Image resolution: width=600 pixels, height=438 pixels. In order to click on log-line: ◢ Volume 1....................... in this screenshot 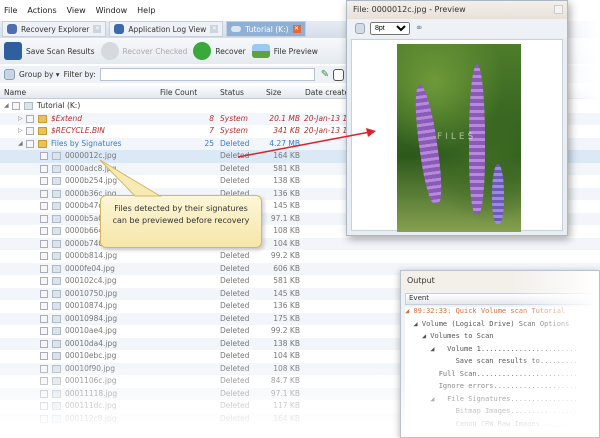, I will do `click(502, 351)`.